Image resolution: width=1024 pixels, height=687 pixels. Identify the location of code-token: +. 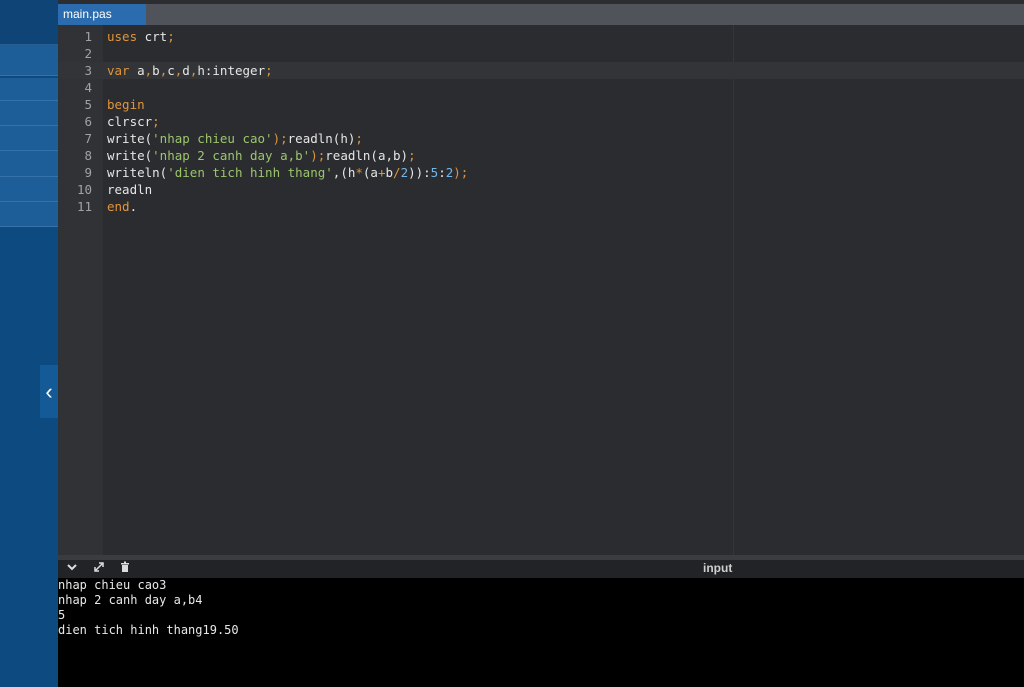
(381, 172).